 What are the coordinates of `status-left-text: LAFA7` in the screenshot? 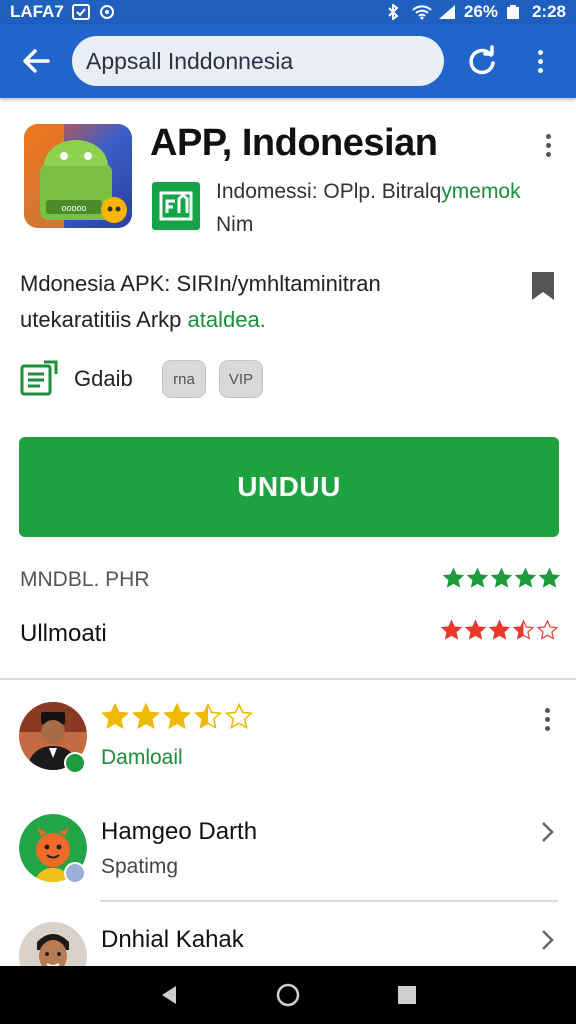 It's located at (37, 11).